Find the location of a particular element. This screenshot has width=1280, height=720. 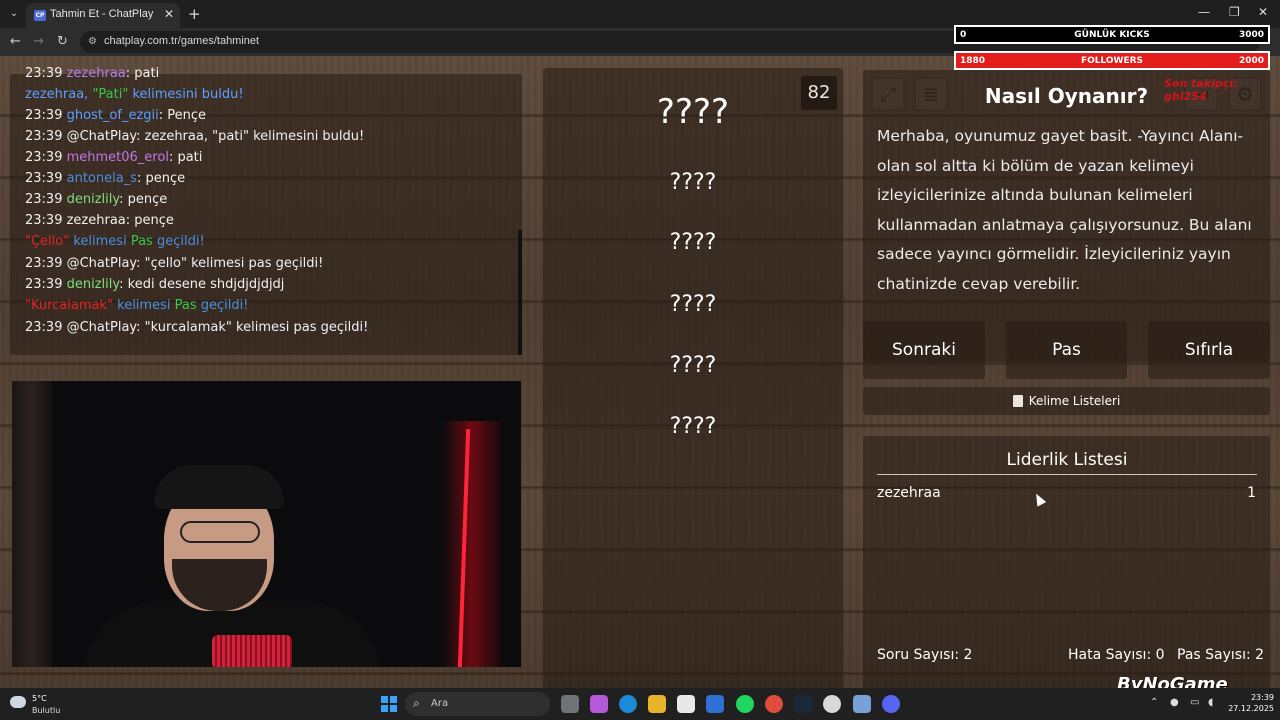

weather-desc: Bulutlu is located at coordinates (46, 710).